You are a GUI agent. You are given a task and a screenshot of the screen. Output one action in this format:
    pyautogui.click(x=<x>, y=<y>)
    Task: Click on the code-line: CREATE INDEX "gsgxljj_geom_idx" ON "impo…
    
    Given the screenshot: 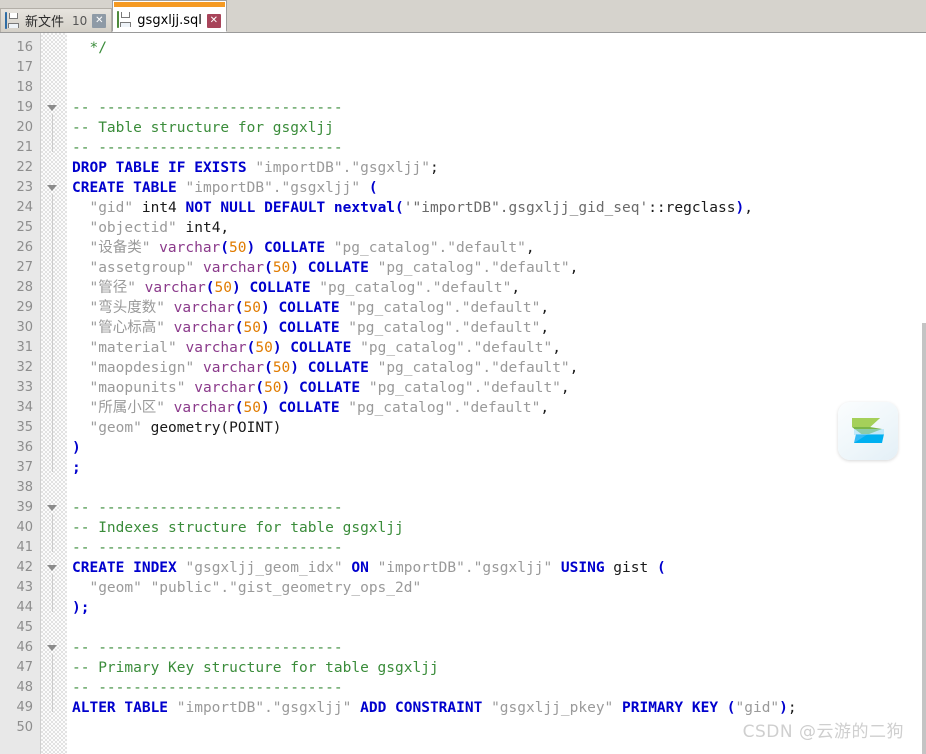 What is the action you would take?
    pyautogui.click(x=369, y=568)
    